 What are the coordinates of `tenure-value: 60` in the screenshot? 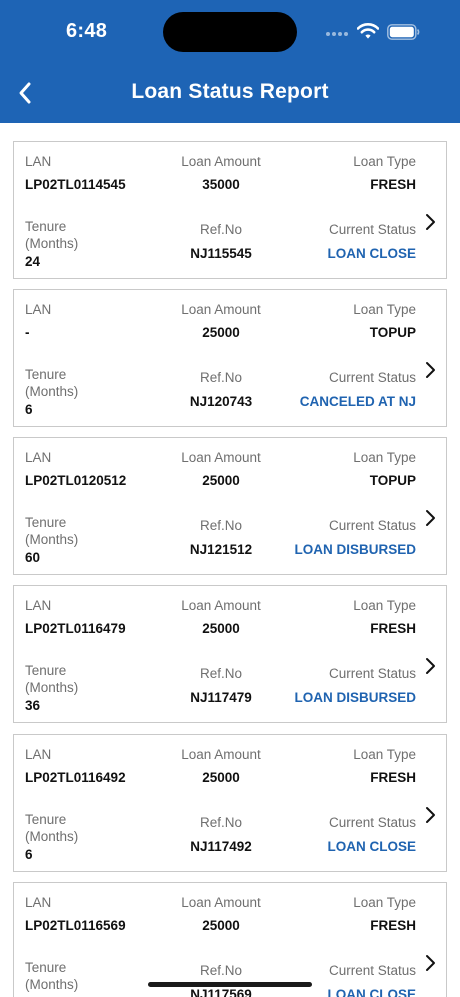 It's located at (33, 557).